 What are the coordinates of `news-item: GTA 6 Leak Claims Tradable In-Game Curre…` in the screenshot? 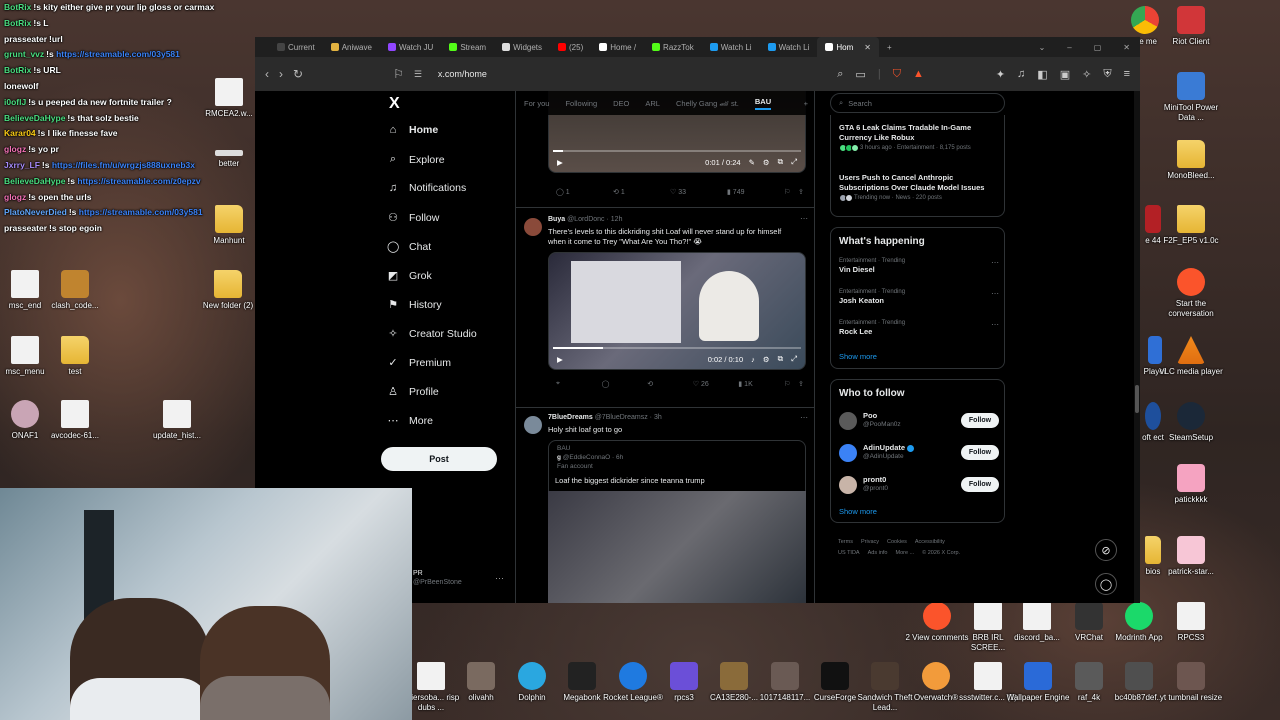 It's located at (919, 137).